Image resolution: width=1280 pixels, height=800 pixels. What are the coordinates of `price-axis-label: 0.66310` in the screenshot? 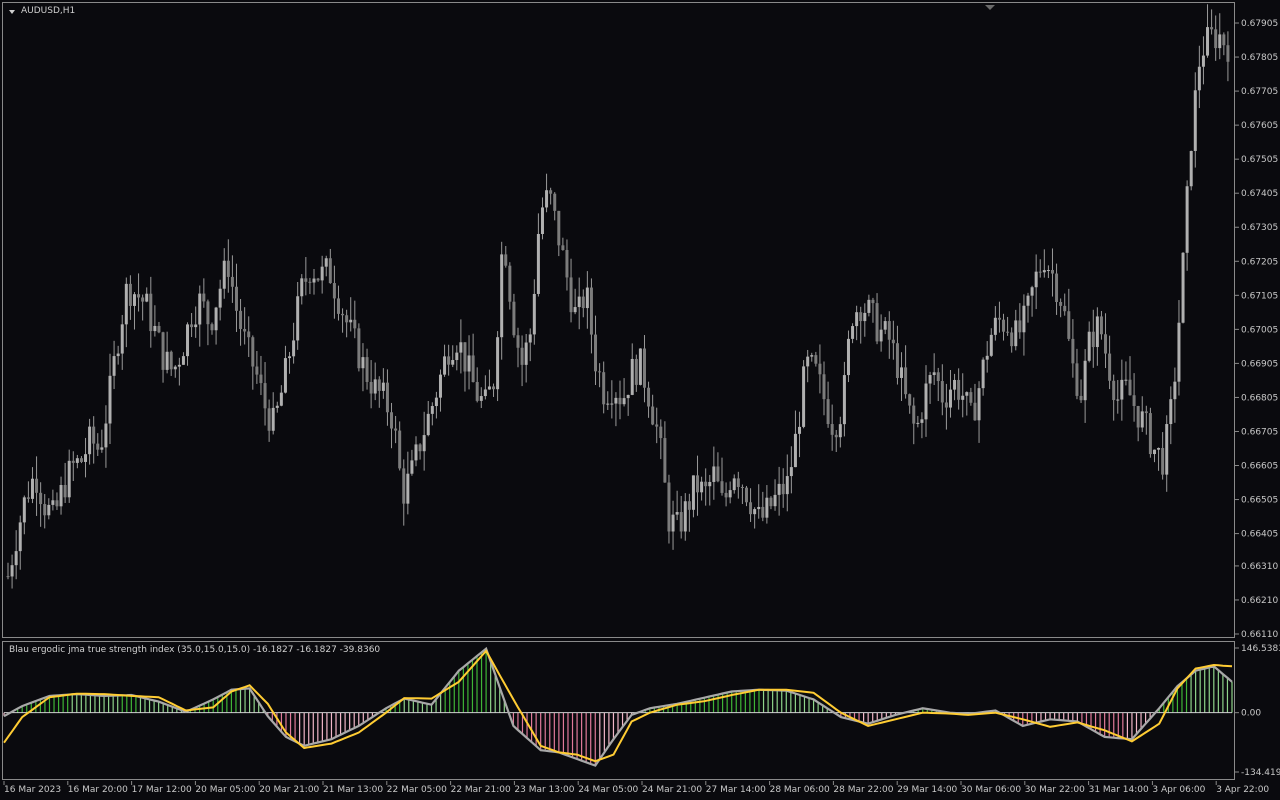 It's located at (1259, 567).